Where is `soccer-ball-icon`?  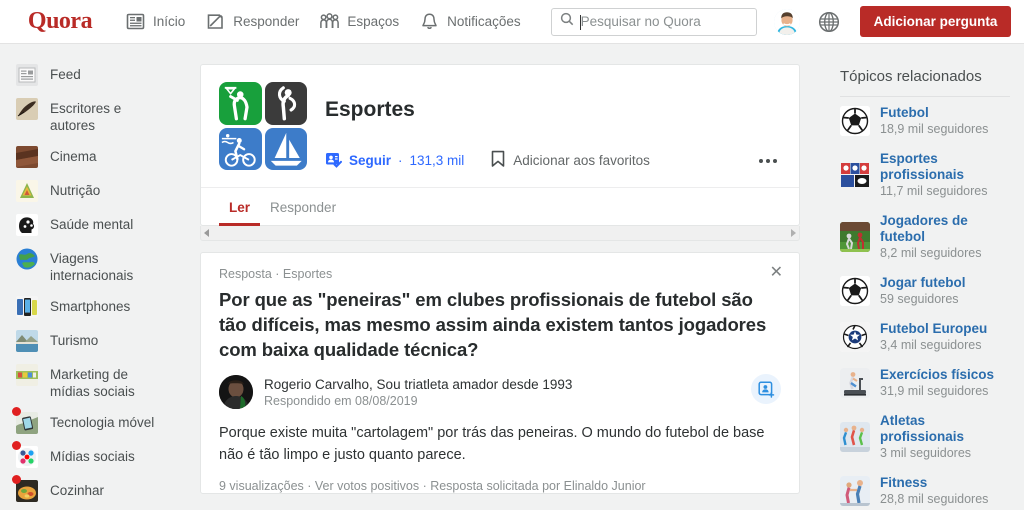
soccer-ball-icon is located at coordinates (855, 290).